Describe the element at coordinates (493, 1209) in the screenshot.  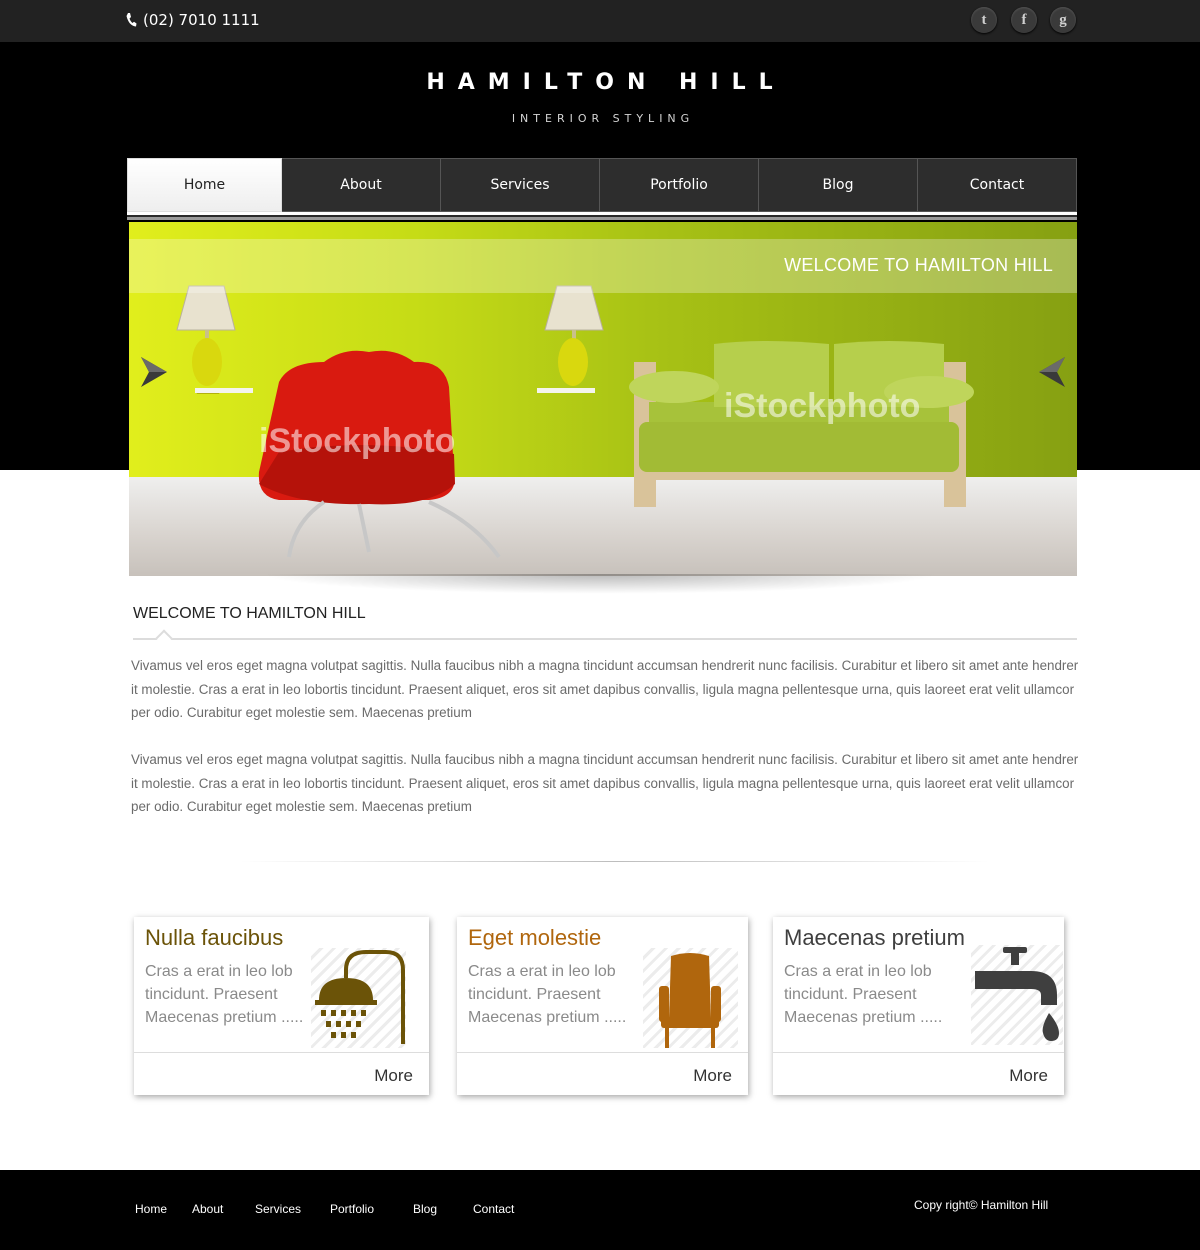
I see `footer-link-contact: Contact` at that location.